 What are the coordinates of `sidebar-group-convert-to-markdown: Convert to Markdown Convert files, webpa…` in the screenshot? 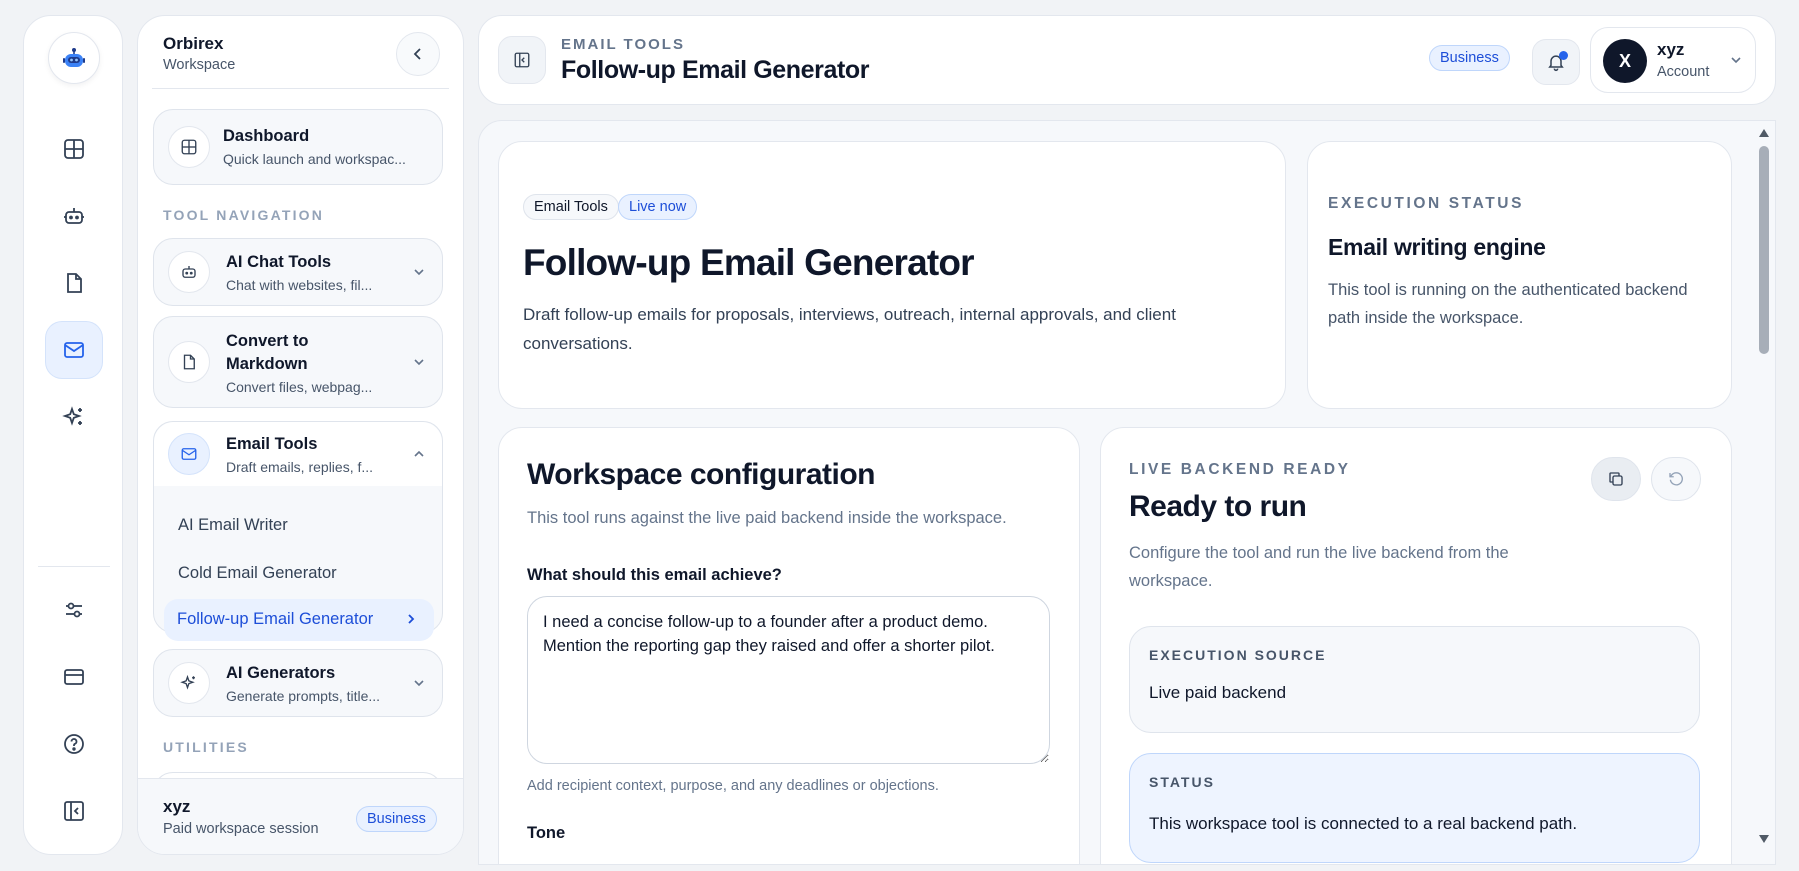 It's located at (298, 362).